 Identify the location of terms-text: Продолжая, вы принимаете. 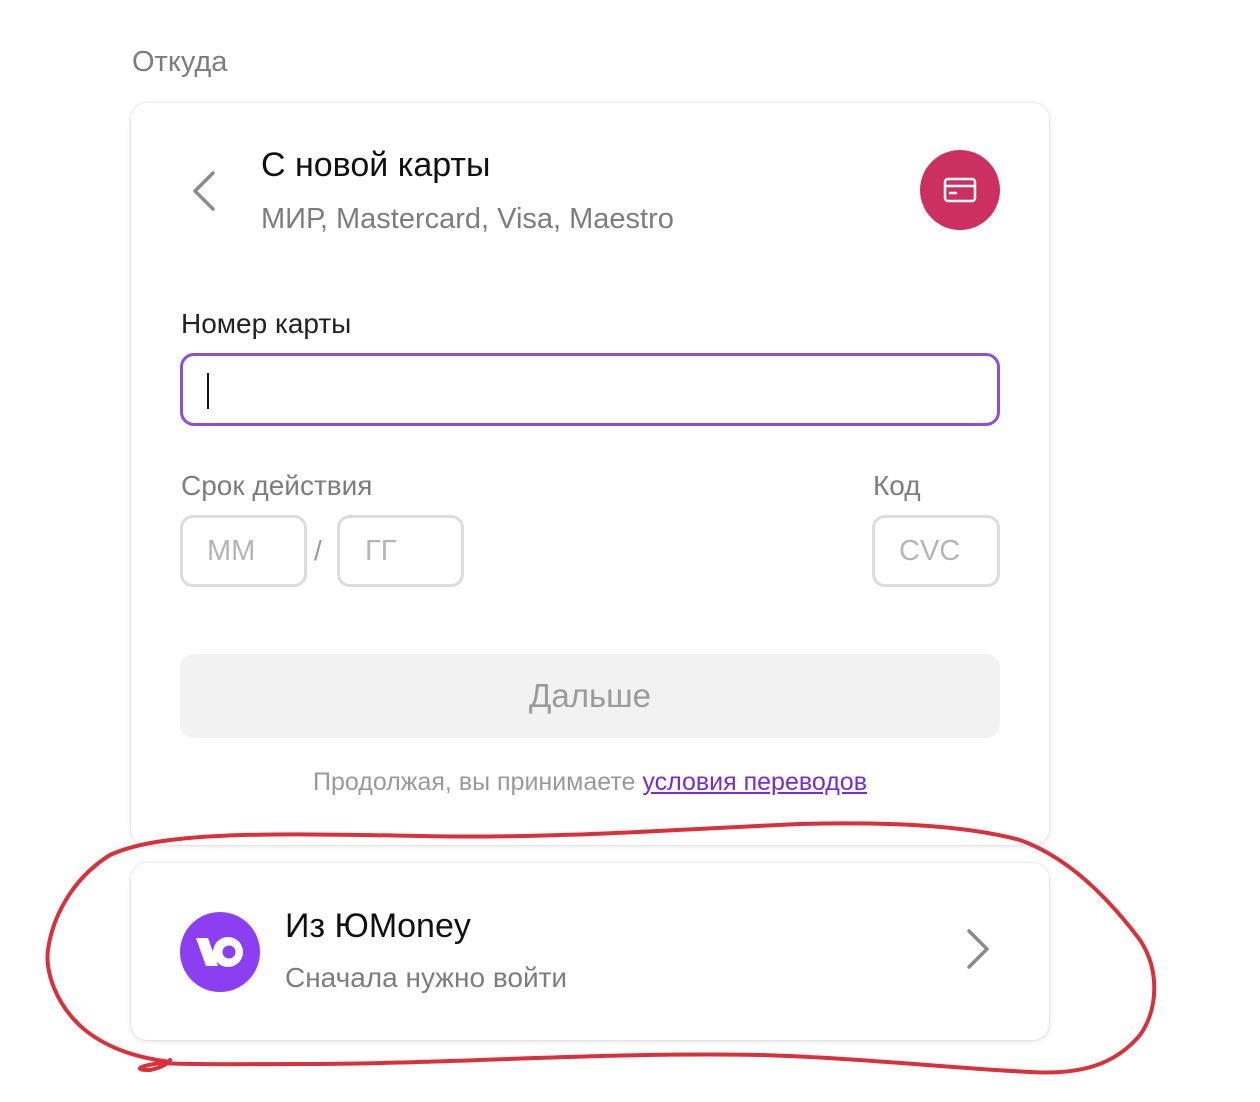
(478, 782).